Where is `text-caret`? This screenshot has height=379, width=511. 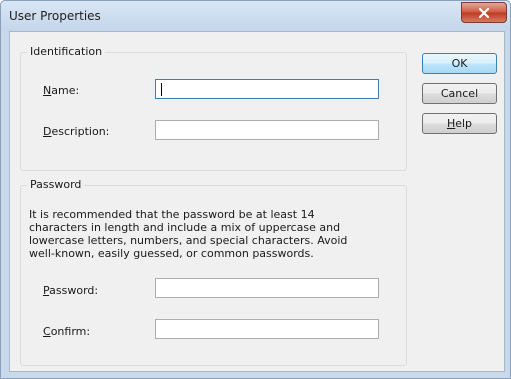
text-caret is located at coordinates (161, 89).